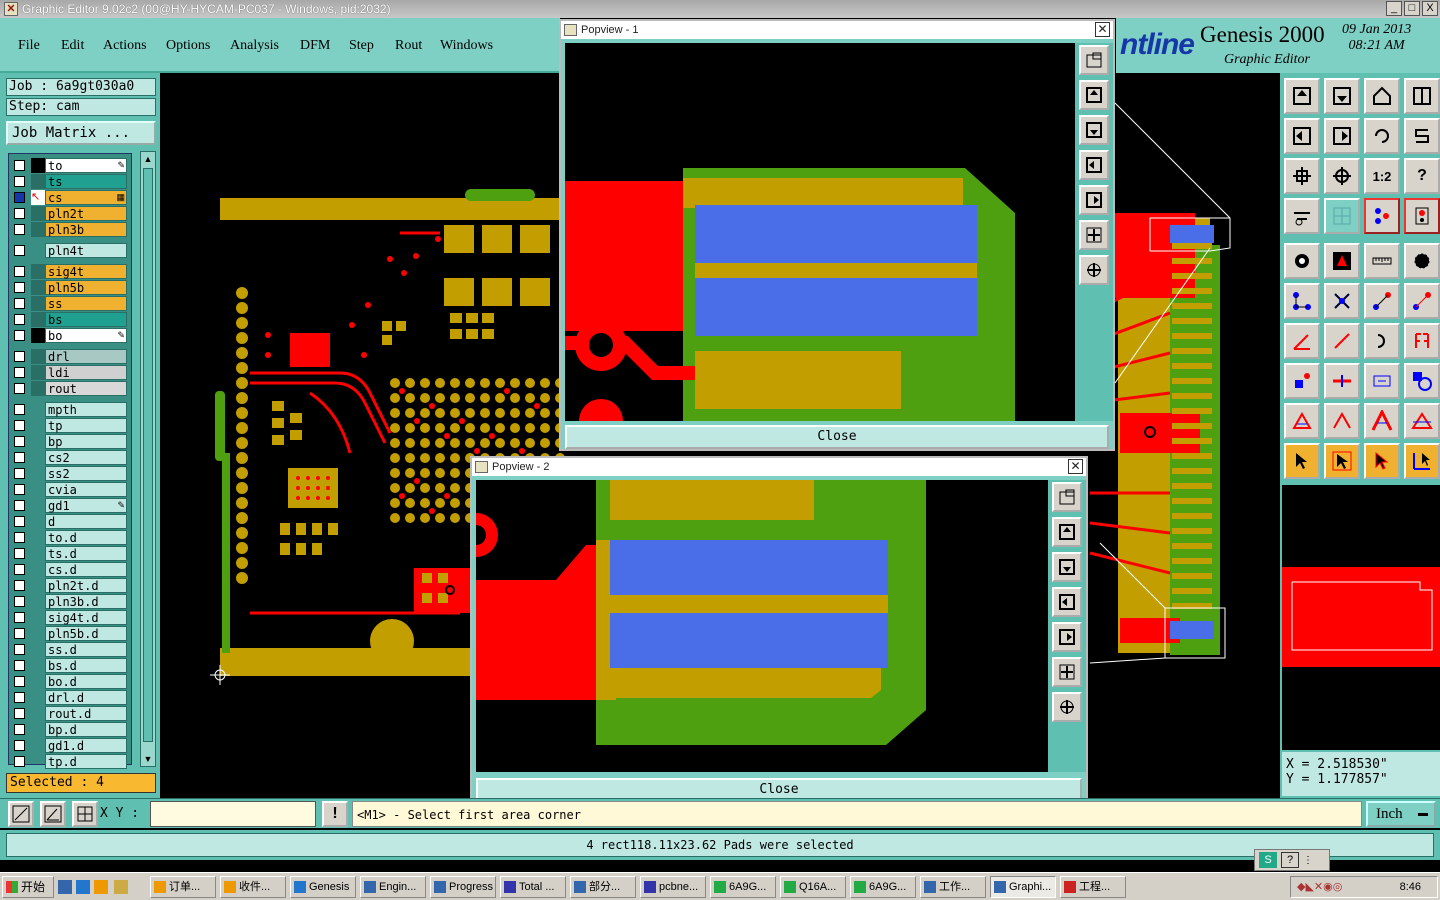 Image resolution: width=1440 pixels, height=900 pixels. What do you see at coordinates (1422, 176) in the screenshot?
I see `help-icon: ?` at bounding box center [1422, 176].